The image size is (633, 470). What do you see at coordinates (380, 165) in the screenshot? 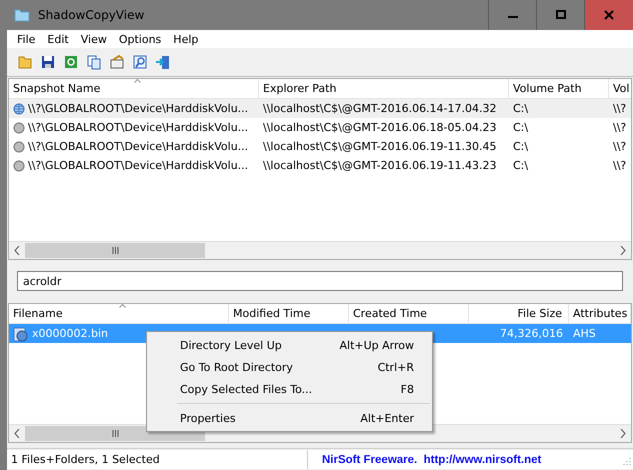
I see `table-cell: \\localhost\C$\@GMT-2016.06.19-11.43.23` at bounding box center [380, 165].